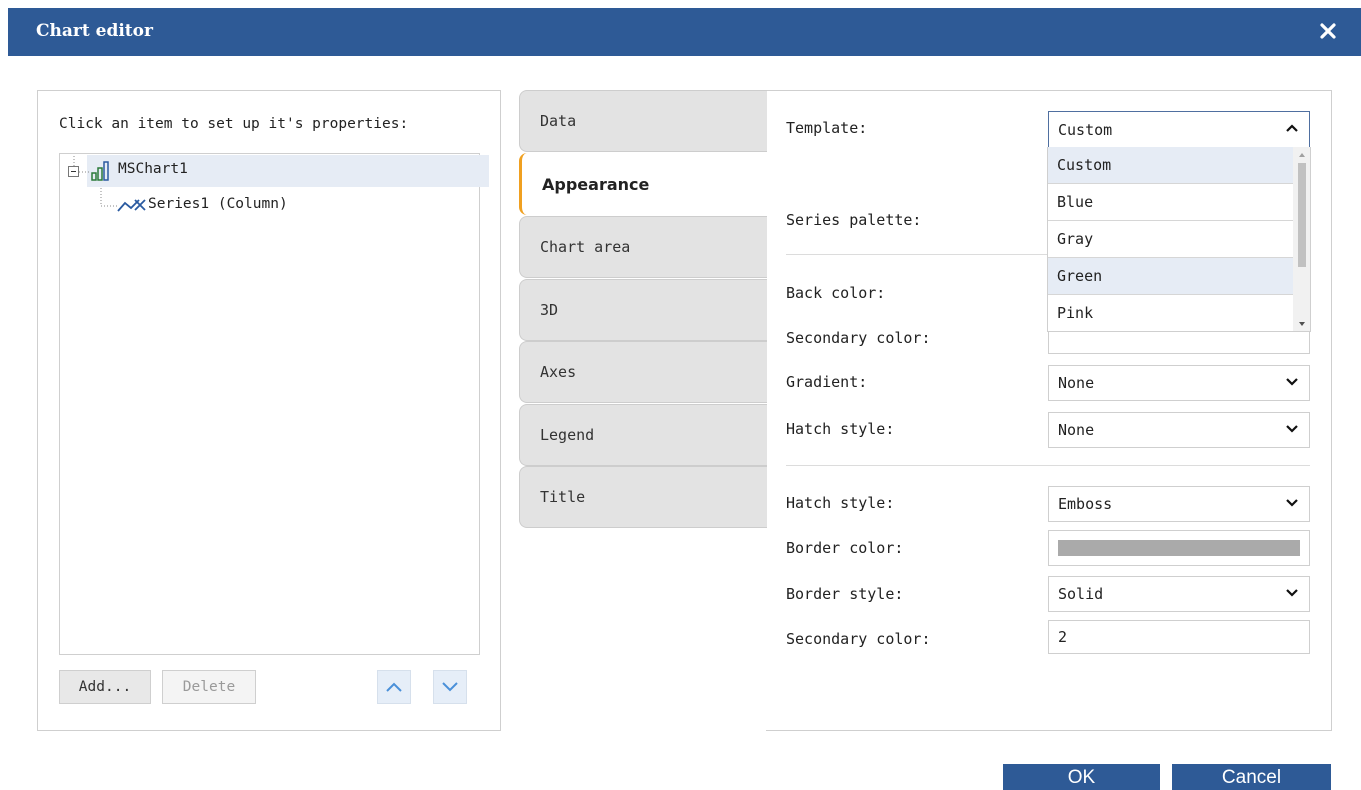 Image resolution: width=1361 pixels, height=790 pixels. What do you see at coordinates (1251, 777) in the screenshot?
I see `cancel-button: Cancel` at bounding box center [1251, 777].